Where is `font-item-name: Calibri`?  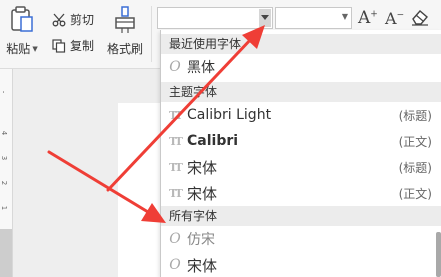 font-item-name: Calibri is located at coordinates (213, 141).